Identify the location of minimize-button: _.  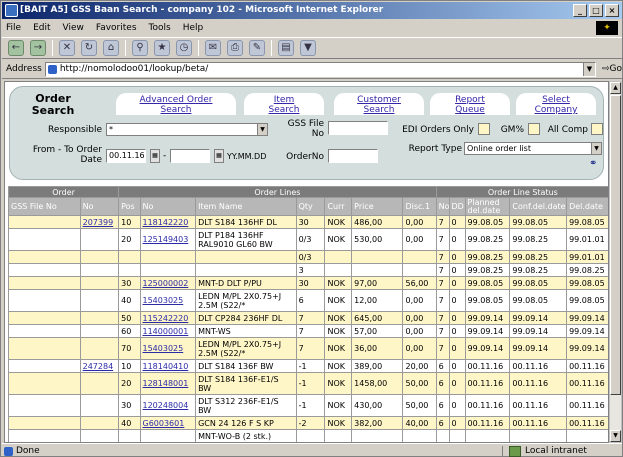
(580, 10).